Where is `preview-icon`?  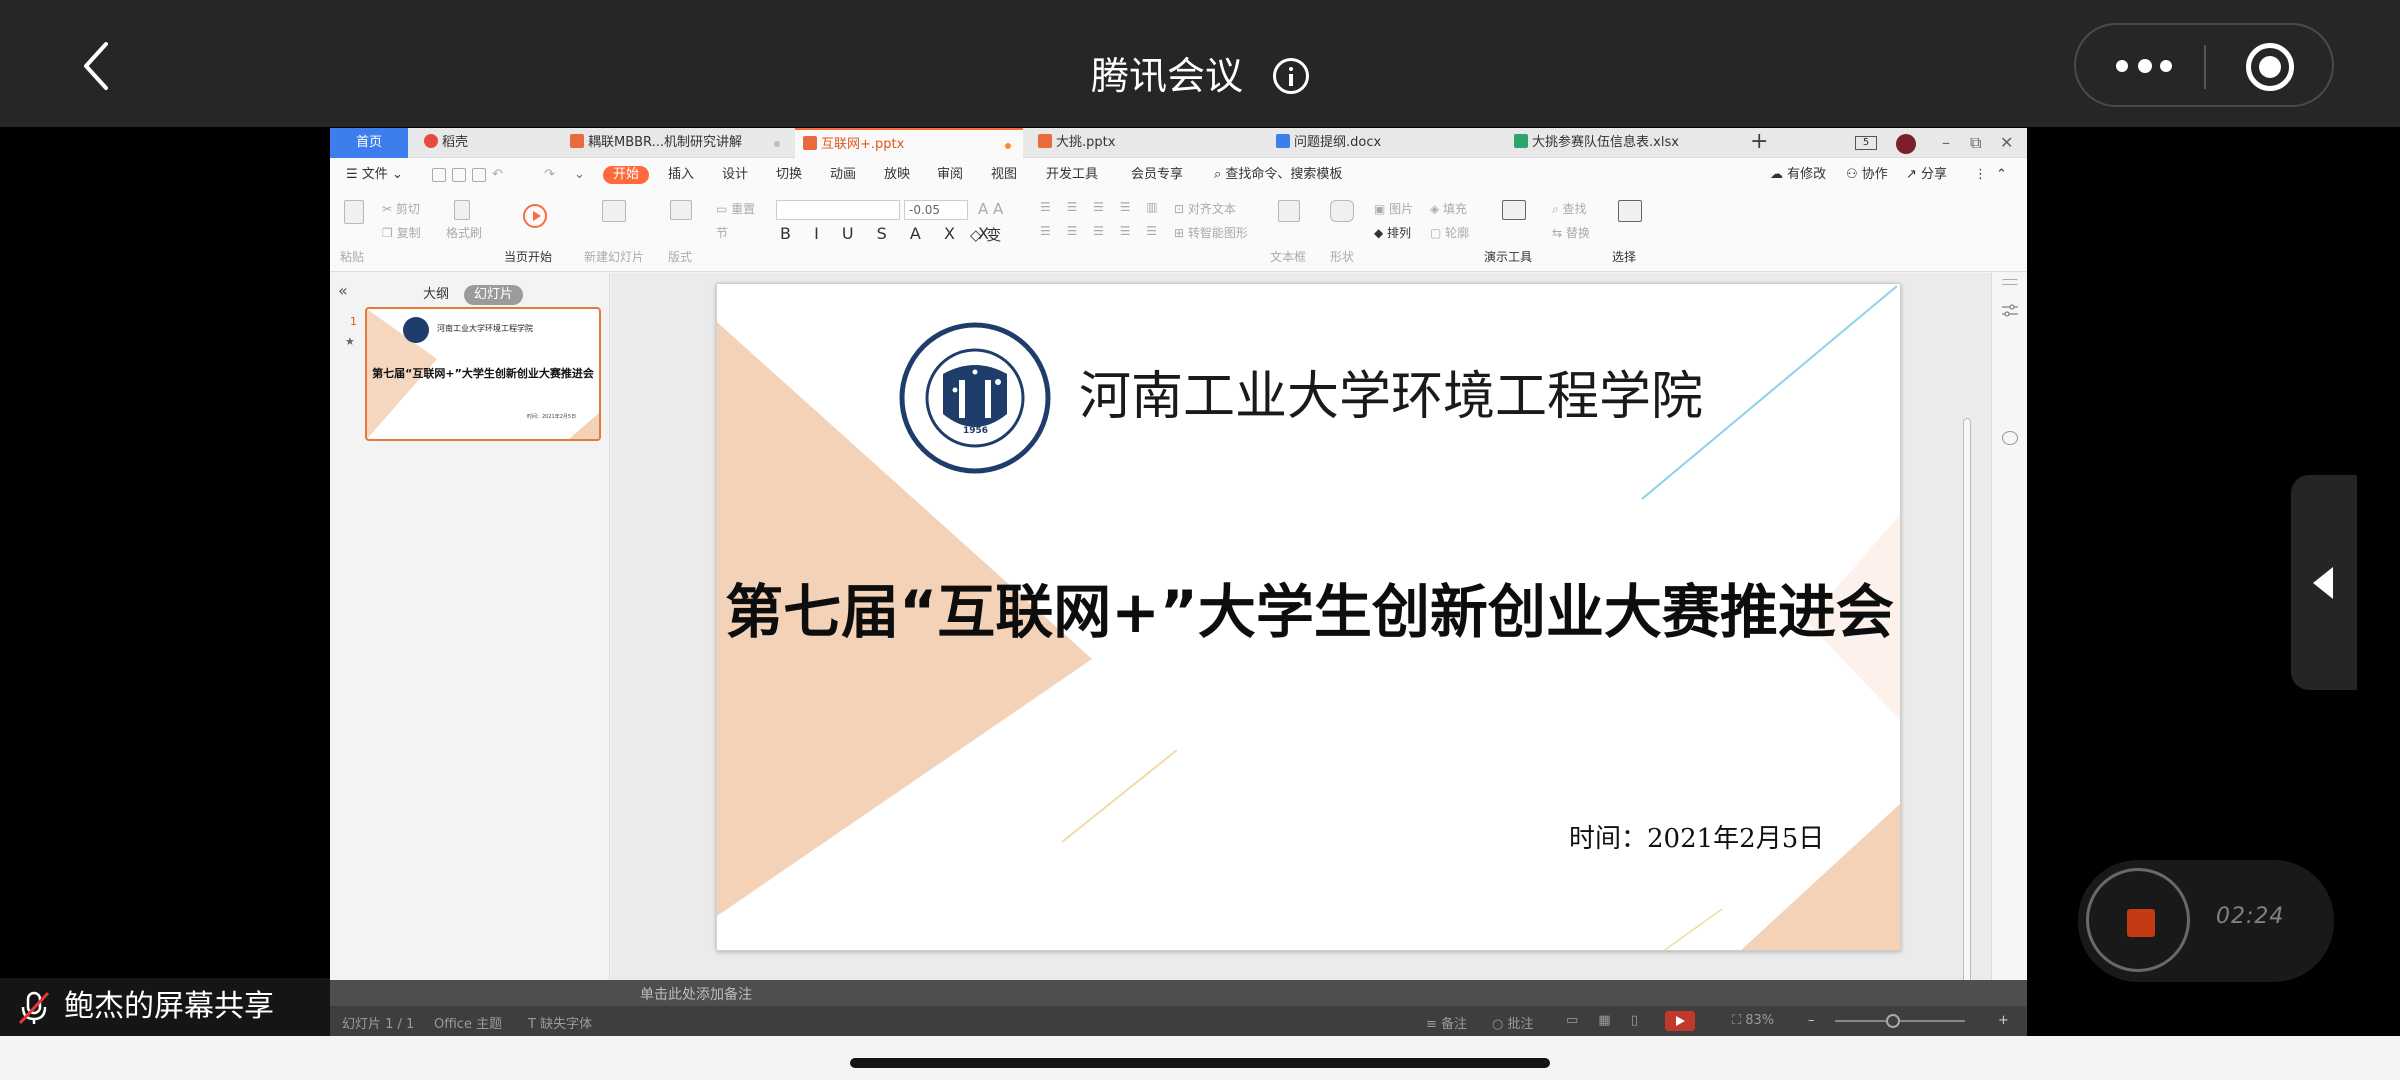
preview-icon is located at coordinates (479, 175).